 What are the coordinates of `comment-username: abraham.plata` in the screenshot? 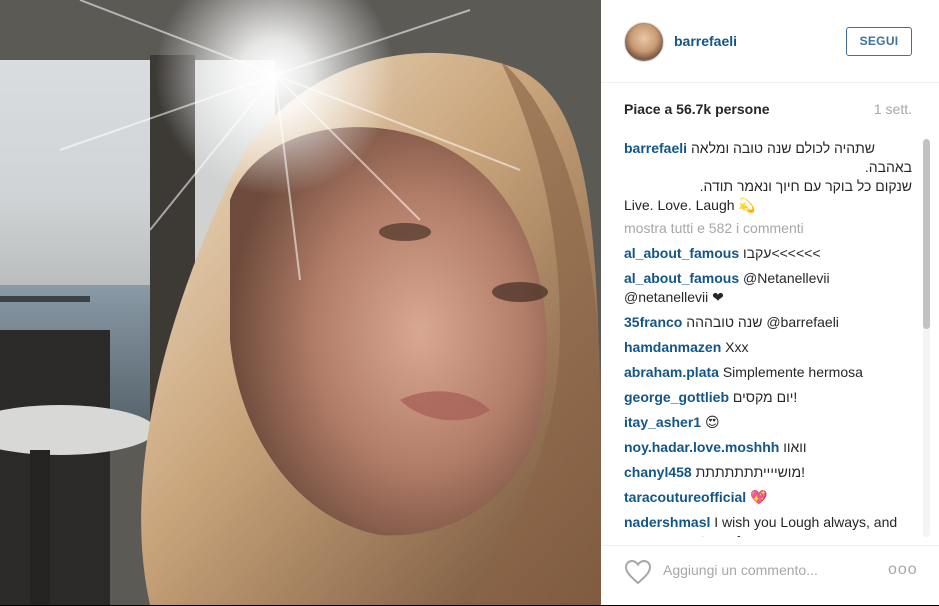 It's located at (671, 372).